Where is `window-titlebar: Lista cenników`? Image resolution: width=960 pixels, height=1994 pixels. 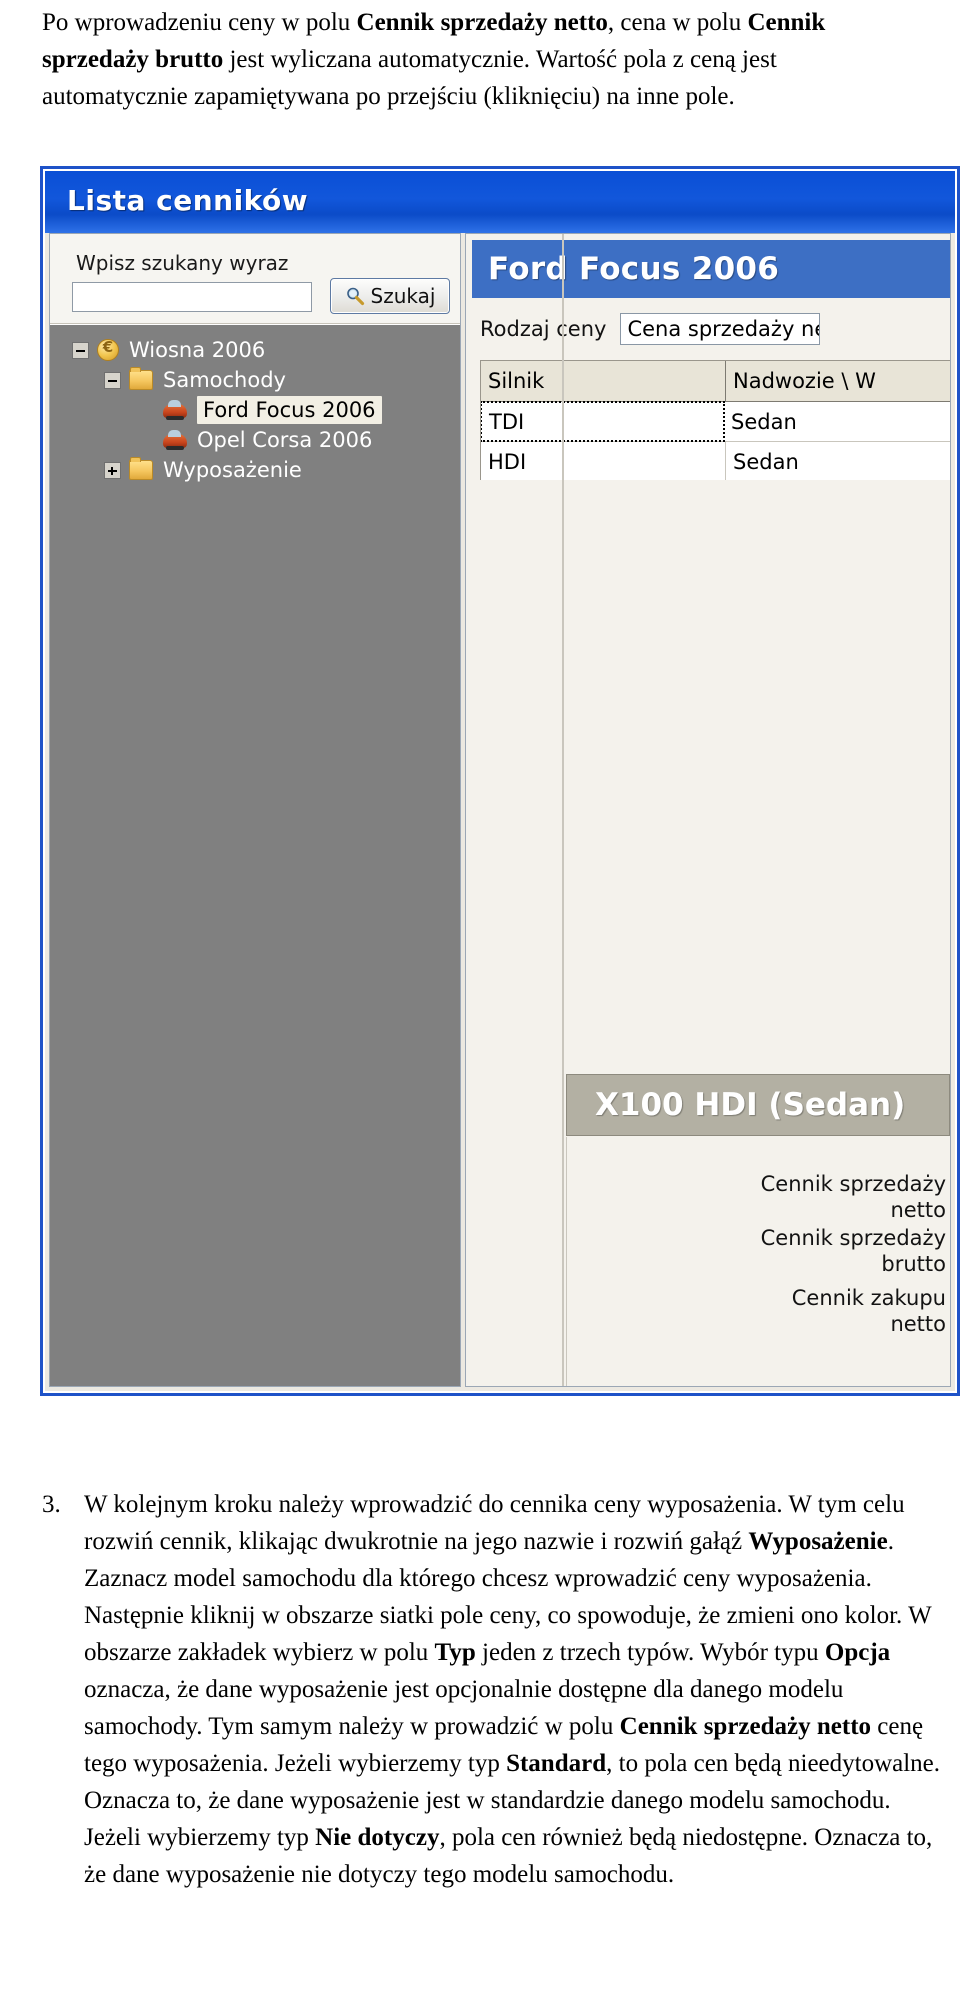
window-titlebar: Lista cenników is located at coordinates (500, 202).